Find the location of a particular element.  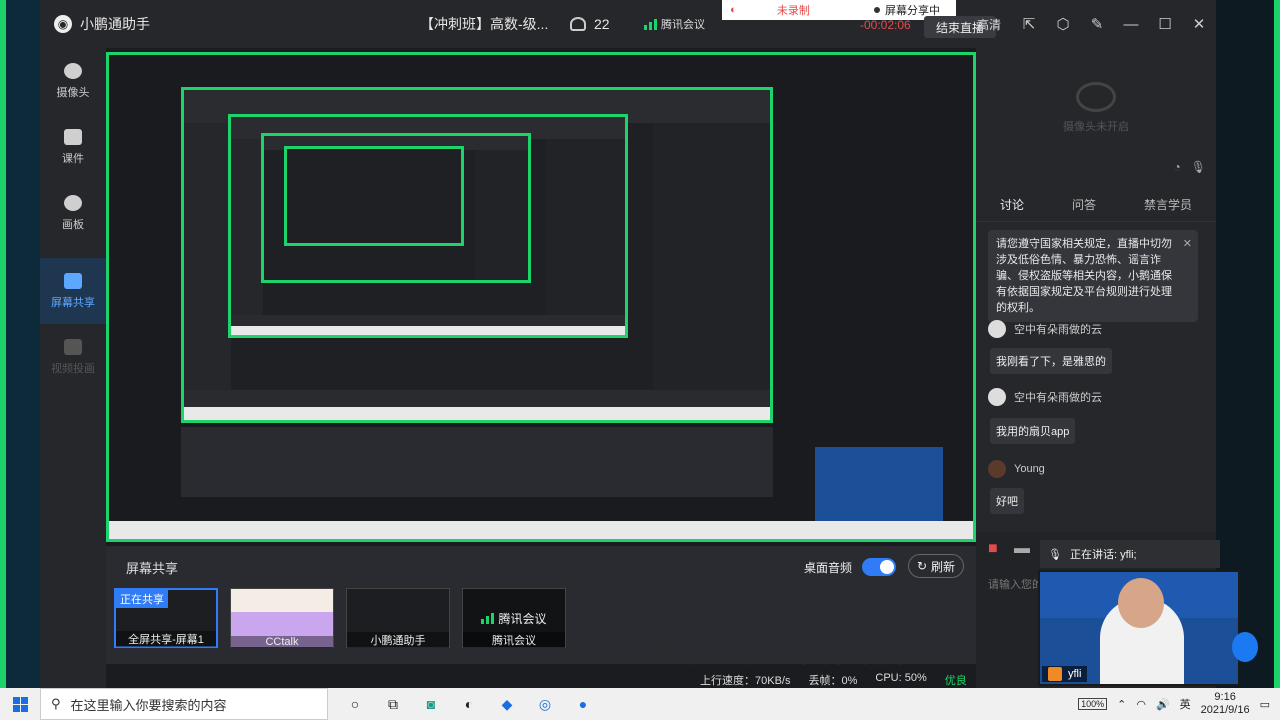

users-icon is located at coordinates (578, 24).